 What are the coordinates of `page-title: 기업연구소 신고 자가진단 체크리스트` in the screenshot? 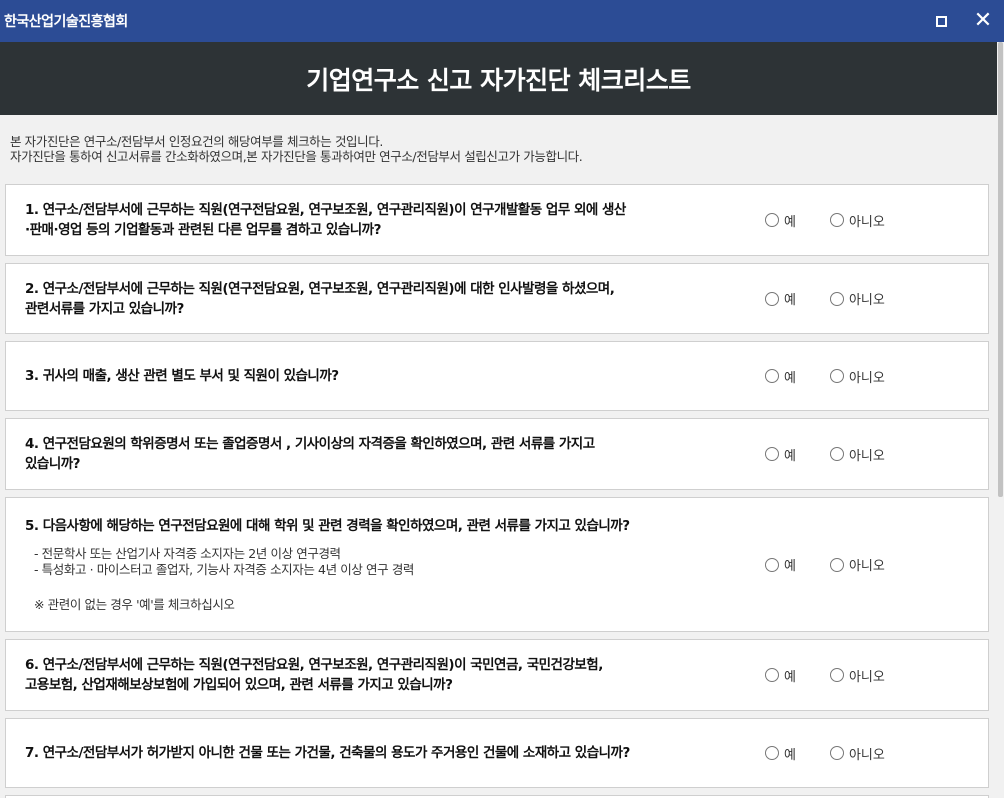 It's located at (498, 80).